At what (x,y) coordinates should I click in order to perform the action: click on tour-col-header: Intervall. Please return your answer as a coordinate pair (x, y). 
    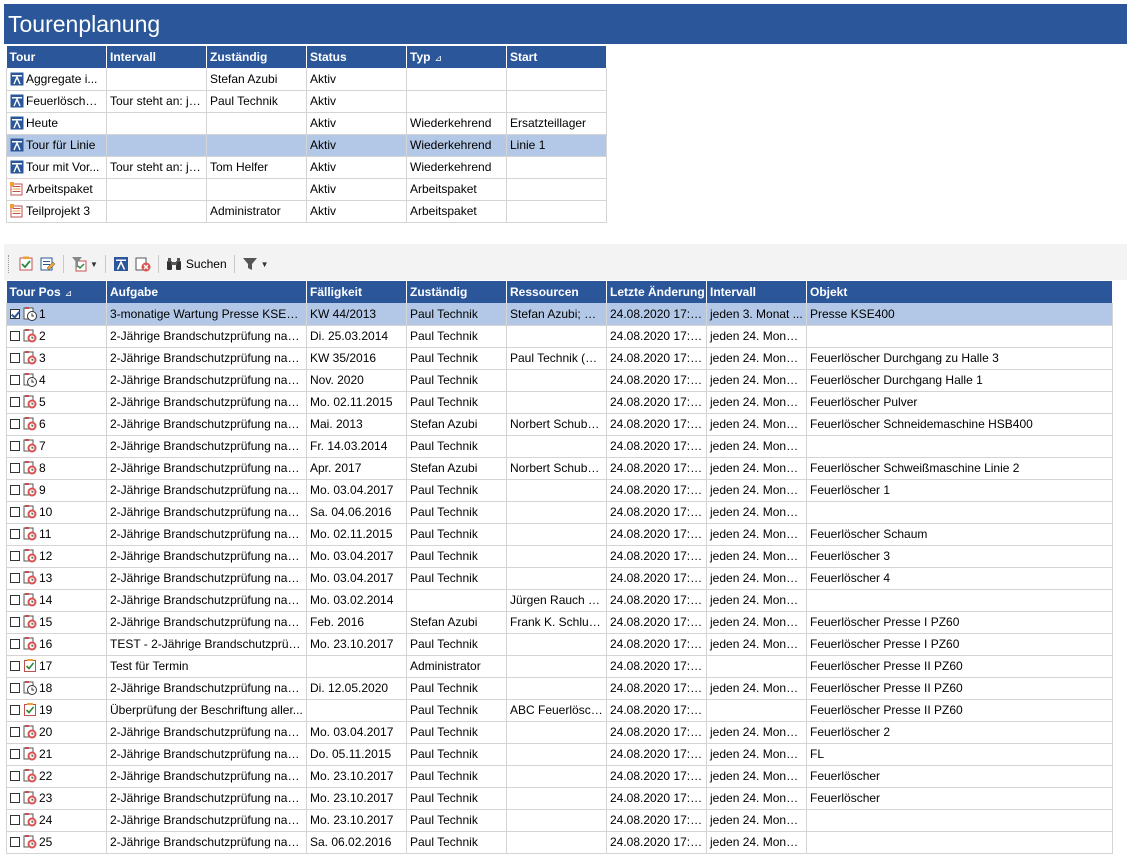
    Looking at the image, I should click on (156, 57).